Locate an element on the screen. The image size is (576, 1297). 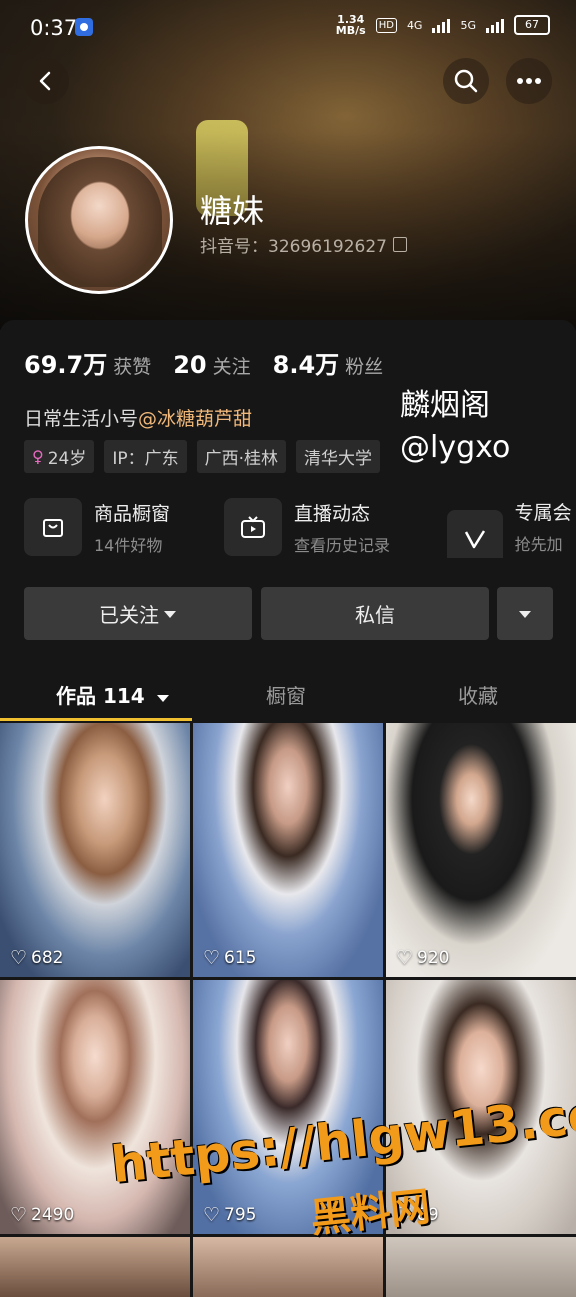
service-membership-title: 专属会 is located at coordinates (543, 513).